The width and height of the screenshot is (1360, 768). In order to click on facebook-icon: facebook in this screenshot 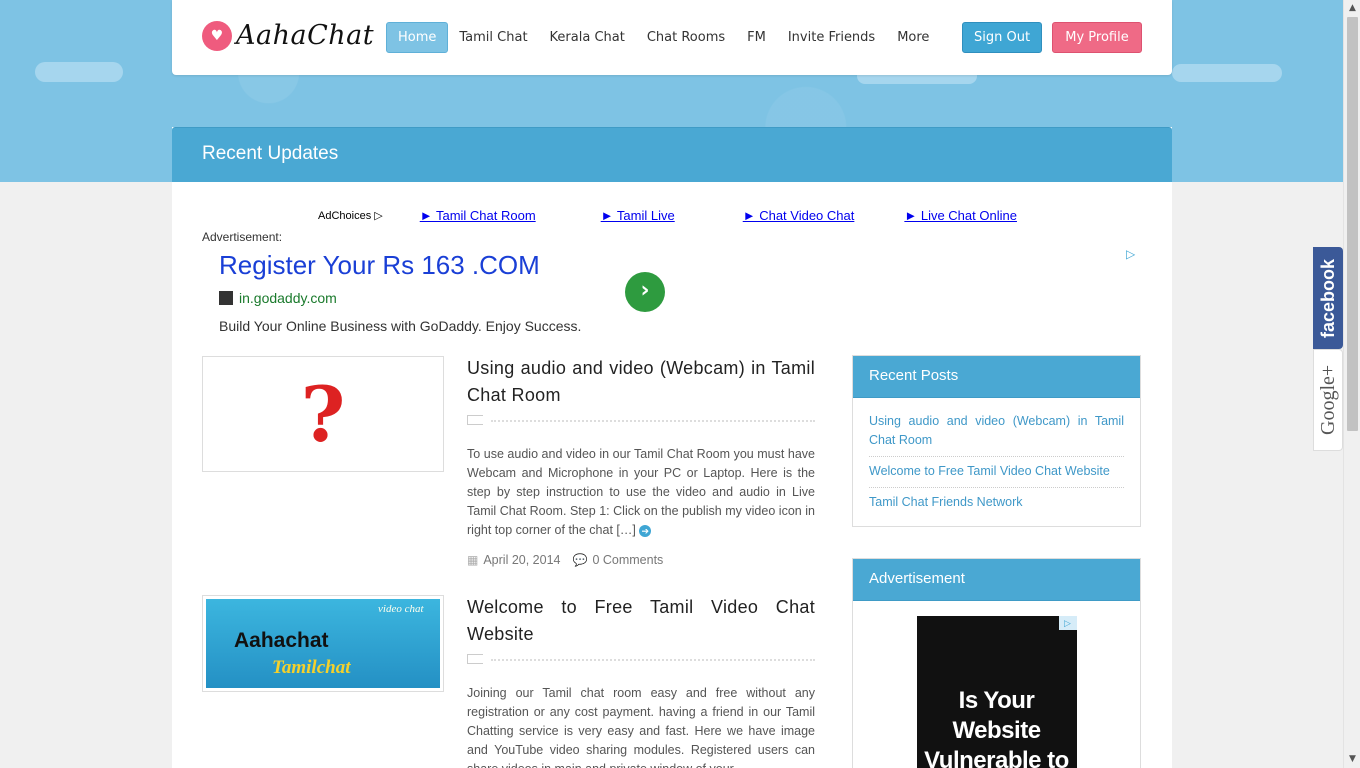, I will do `click(1328, 298)`.